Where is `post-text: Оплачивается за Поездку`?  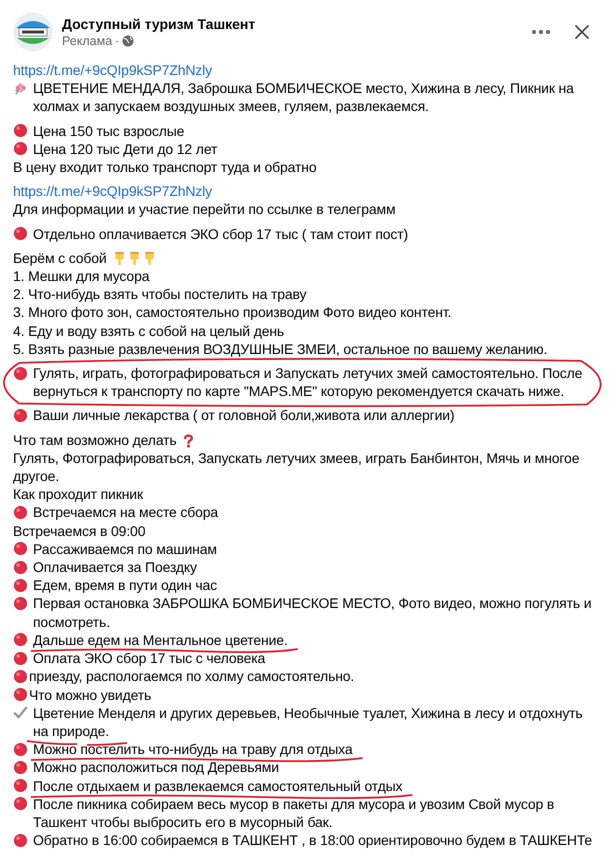
post-text: Оплачивается за Поездку is located at coordinates (115, 567).